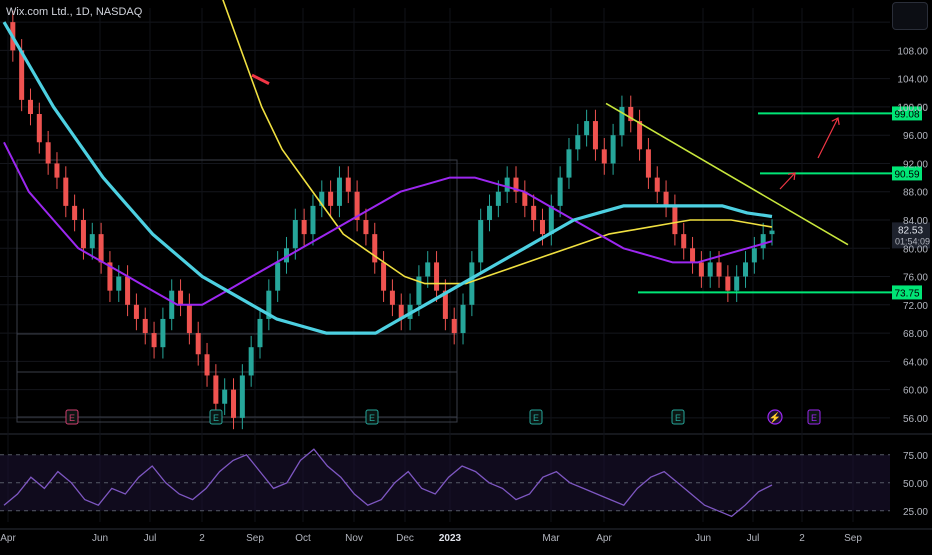 This screenshot has height=555, width=932. What do you see at coordinates (915, 221) in the screenshot?
I see `price-tick-label: 84.00` at bounding box center [915, 221].